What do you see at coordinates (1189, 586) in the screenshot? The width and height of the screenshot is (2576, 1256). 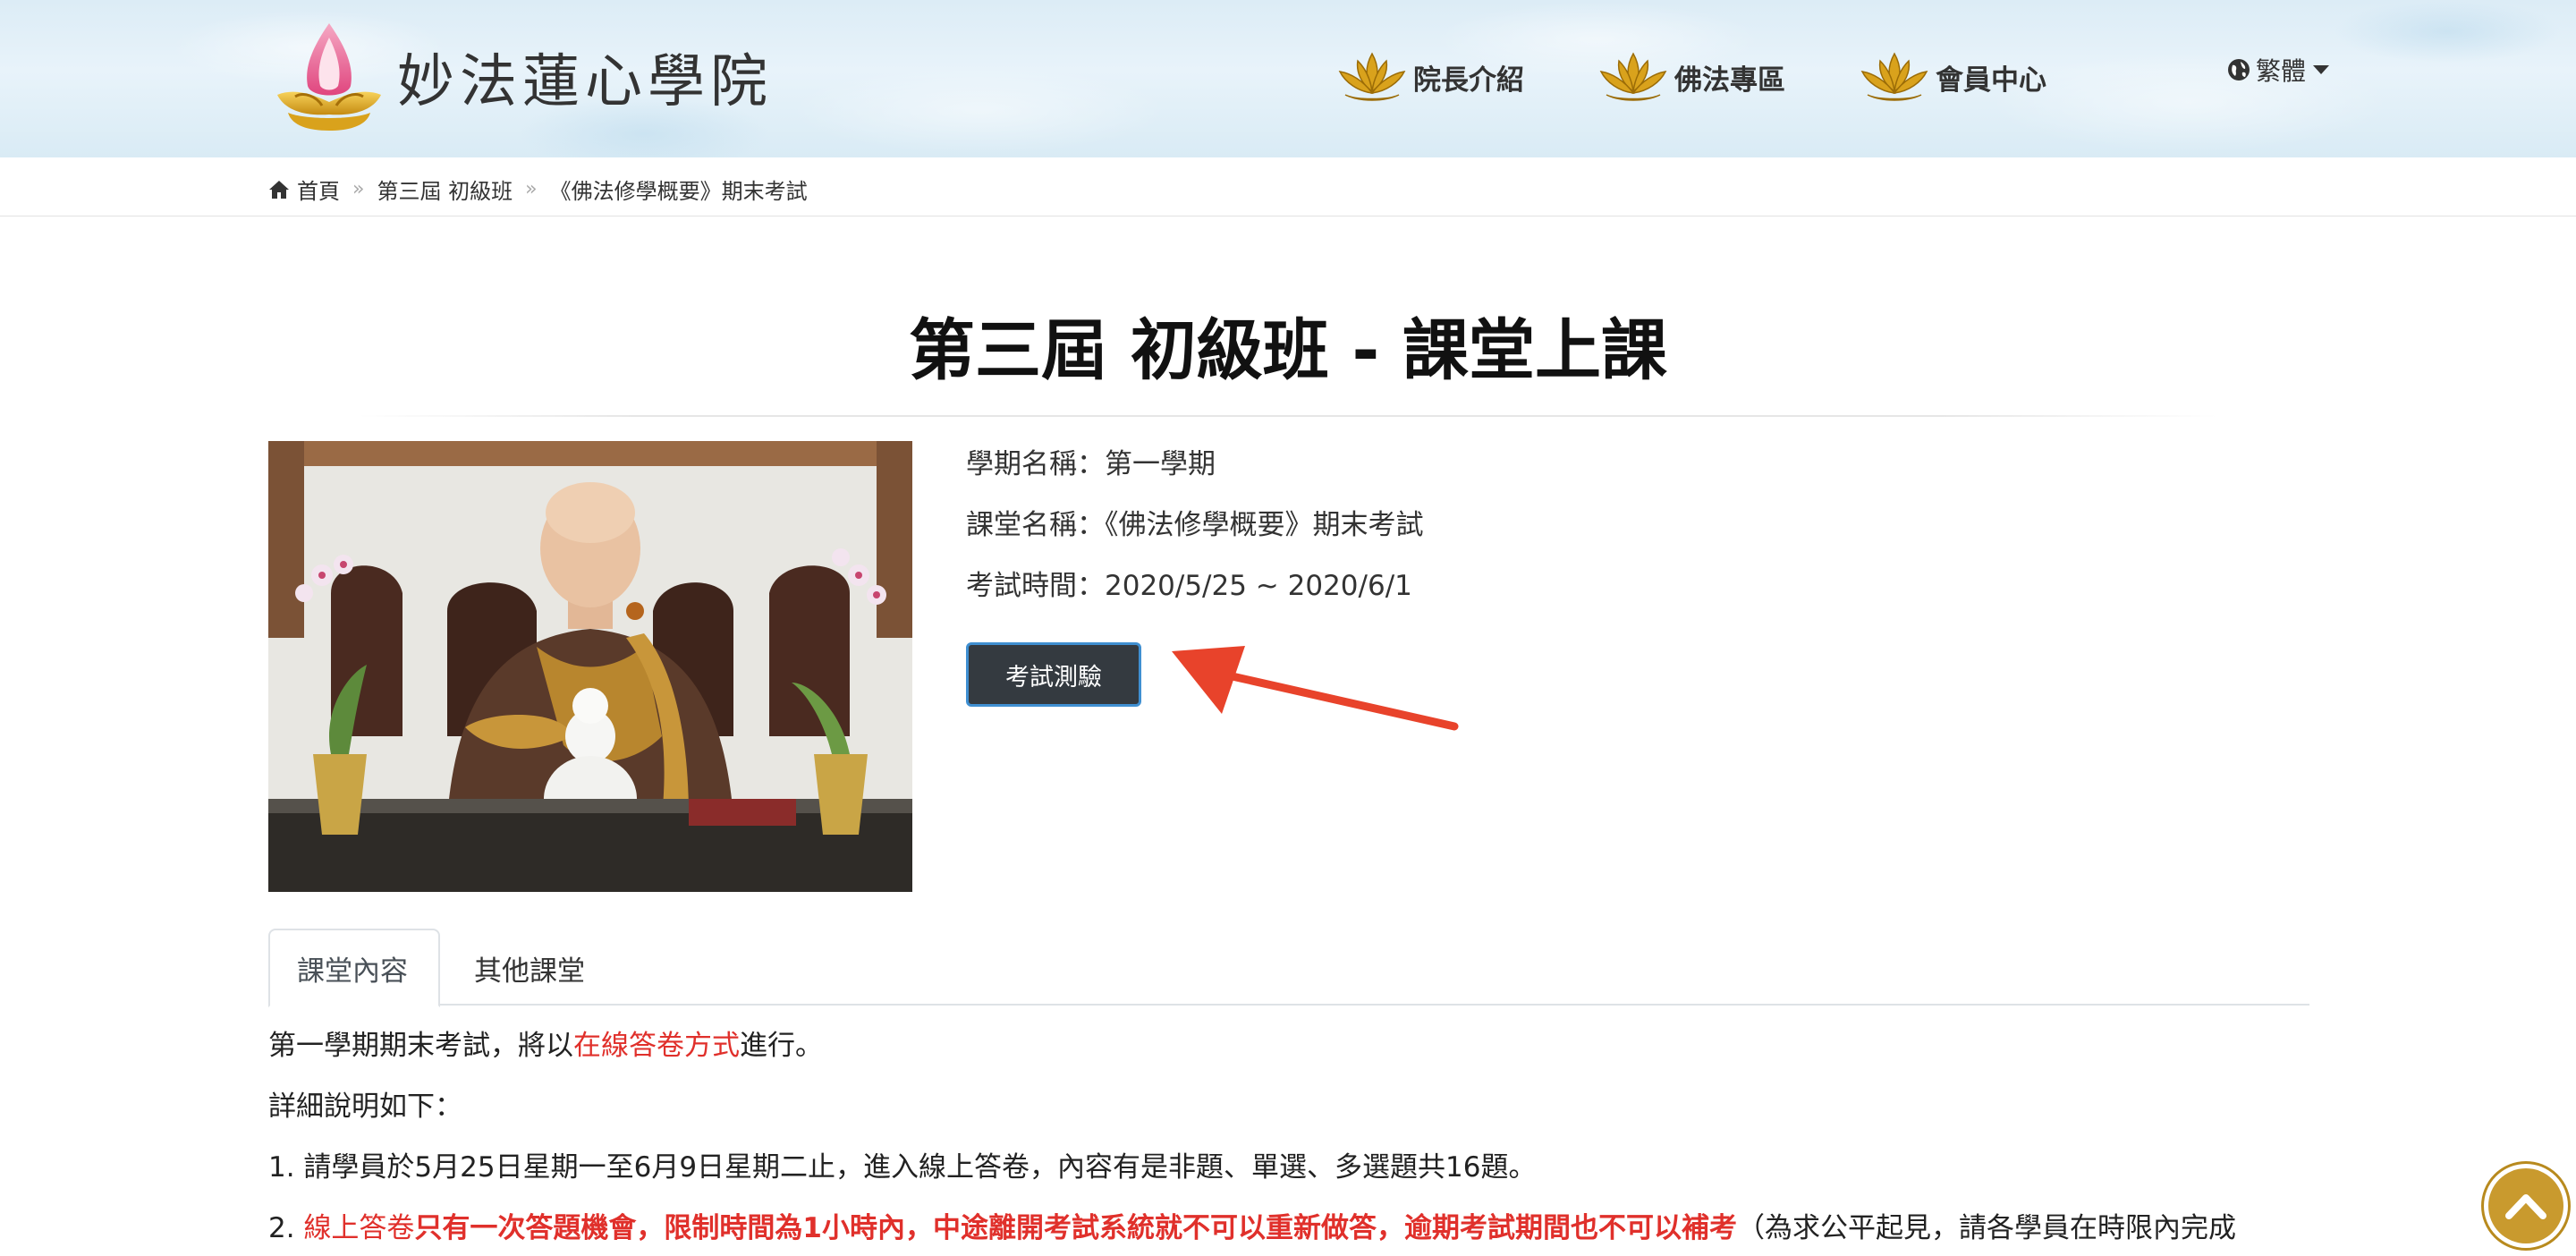 I see `exam-time: 考試時間：2020/5/25 ~ 2020/6/1` at bounding box center [1189, 586].